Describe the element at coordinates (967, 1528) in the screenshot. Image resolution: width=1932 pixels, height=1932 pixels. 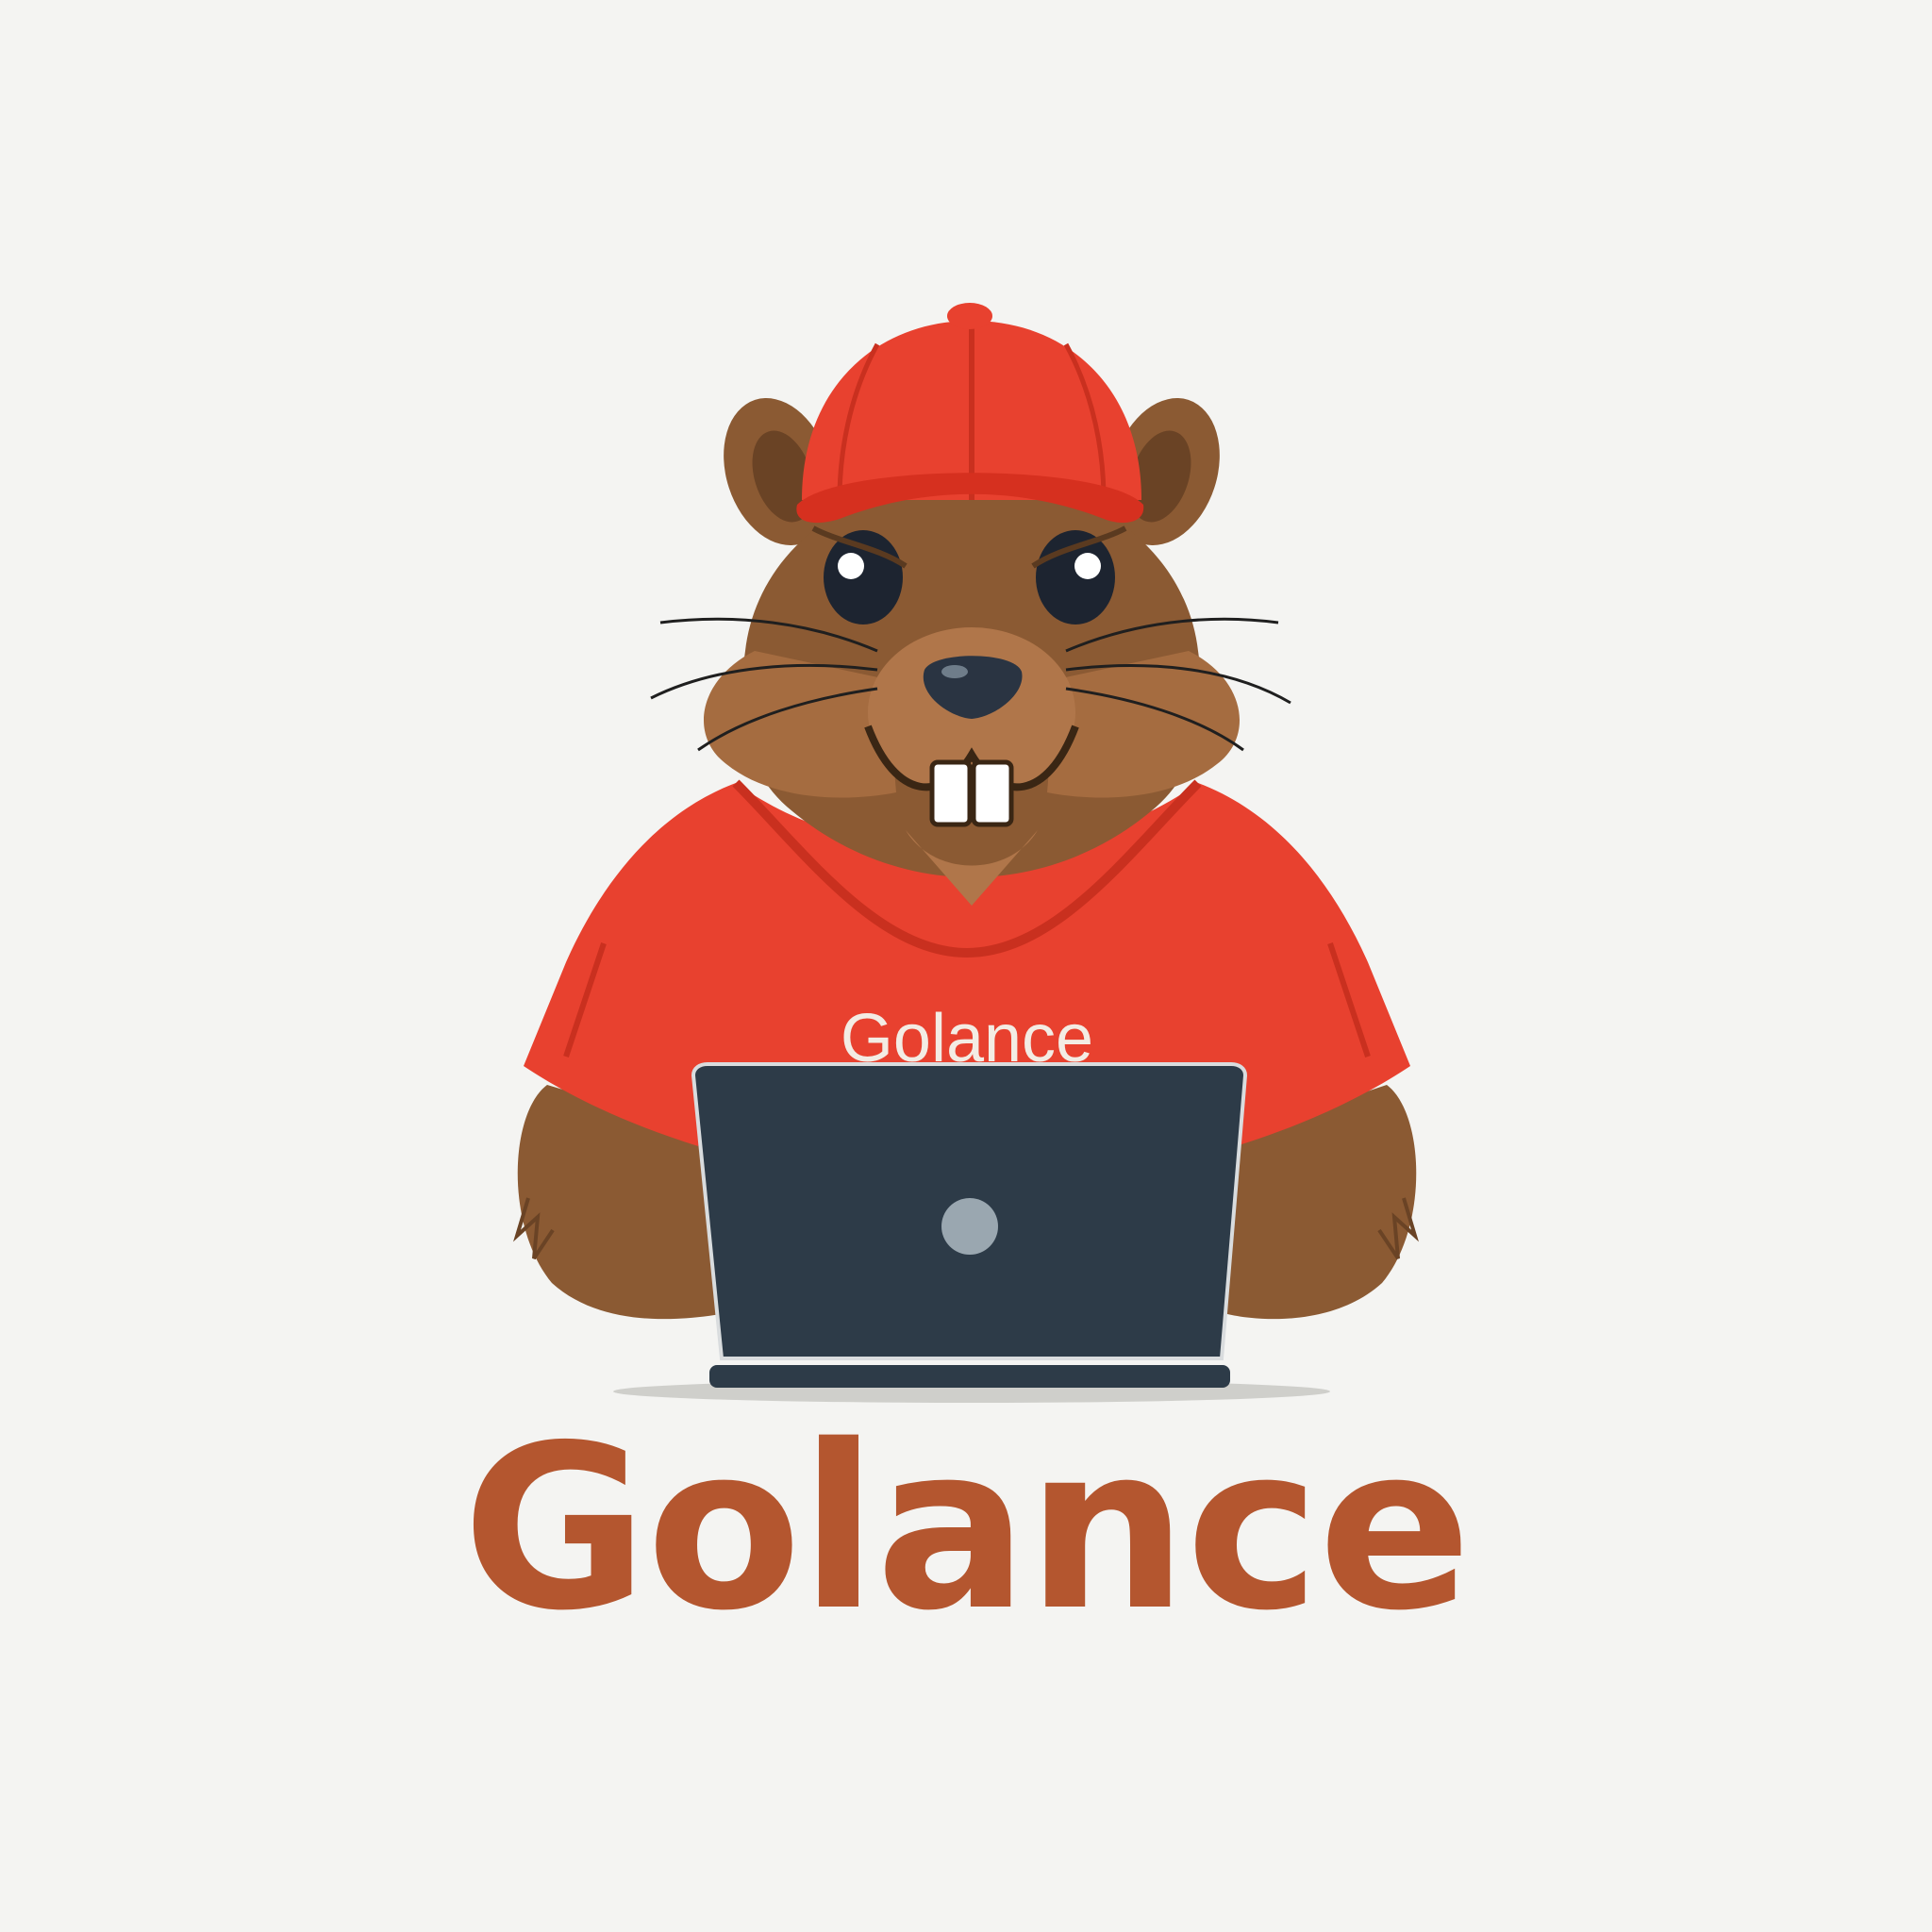
I see `brand-wordmark: Golance` at that location.